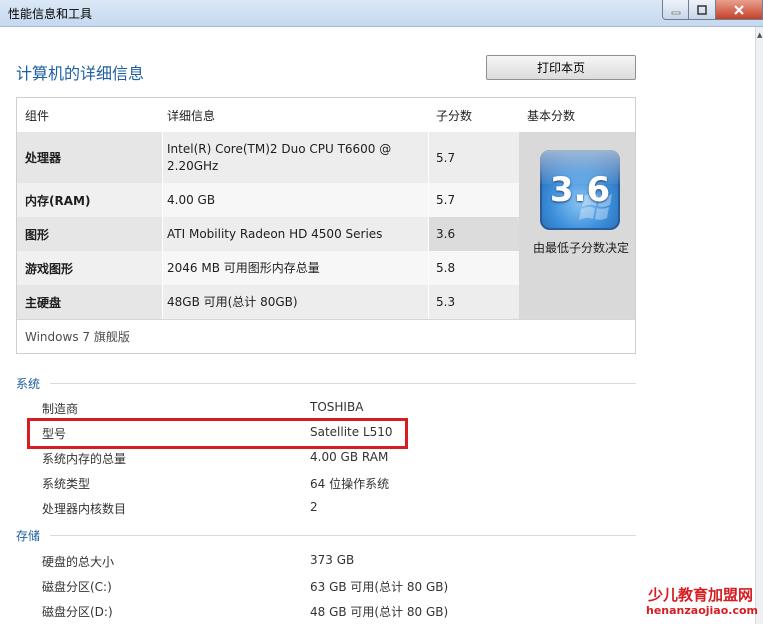 The width and height of the screenshot is (763, 624). I want to click on windows-score-badge-icon: 3.6, so click(580, 190).